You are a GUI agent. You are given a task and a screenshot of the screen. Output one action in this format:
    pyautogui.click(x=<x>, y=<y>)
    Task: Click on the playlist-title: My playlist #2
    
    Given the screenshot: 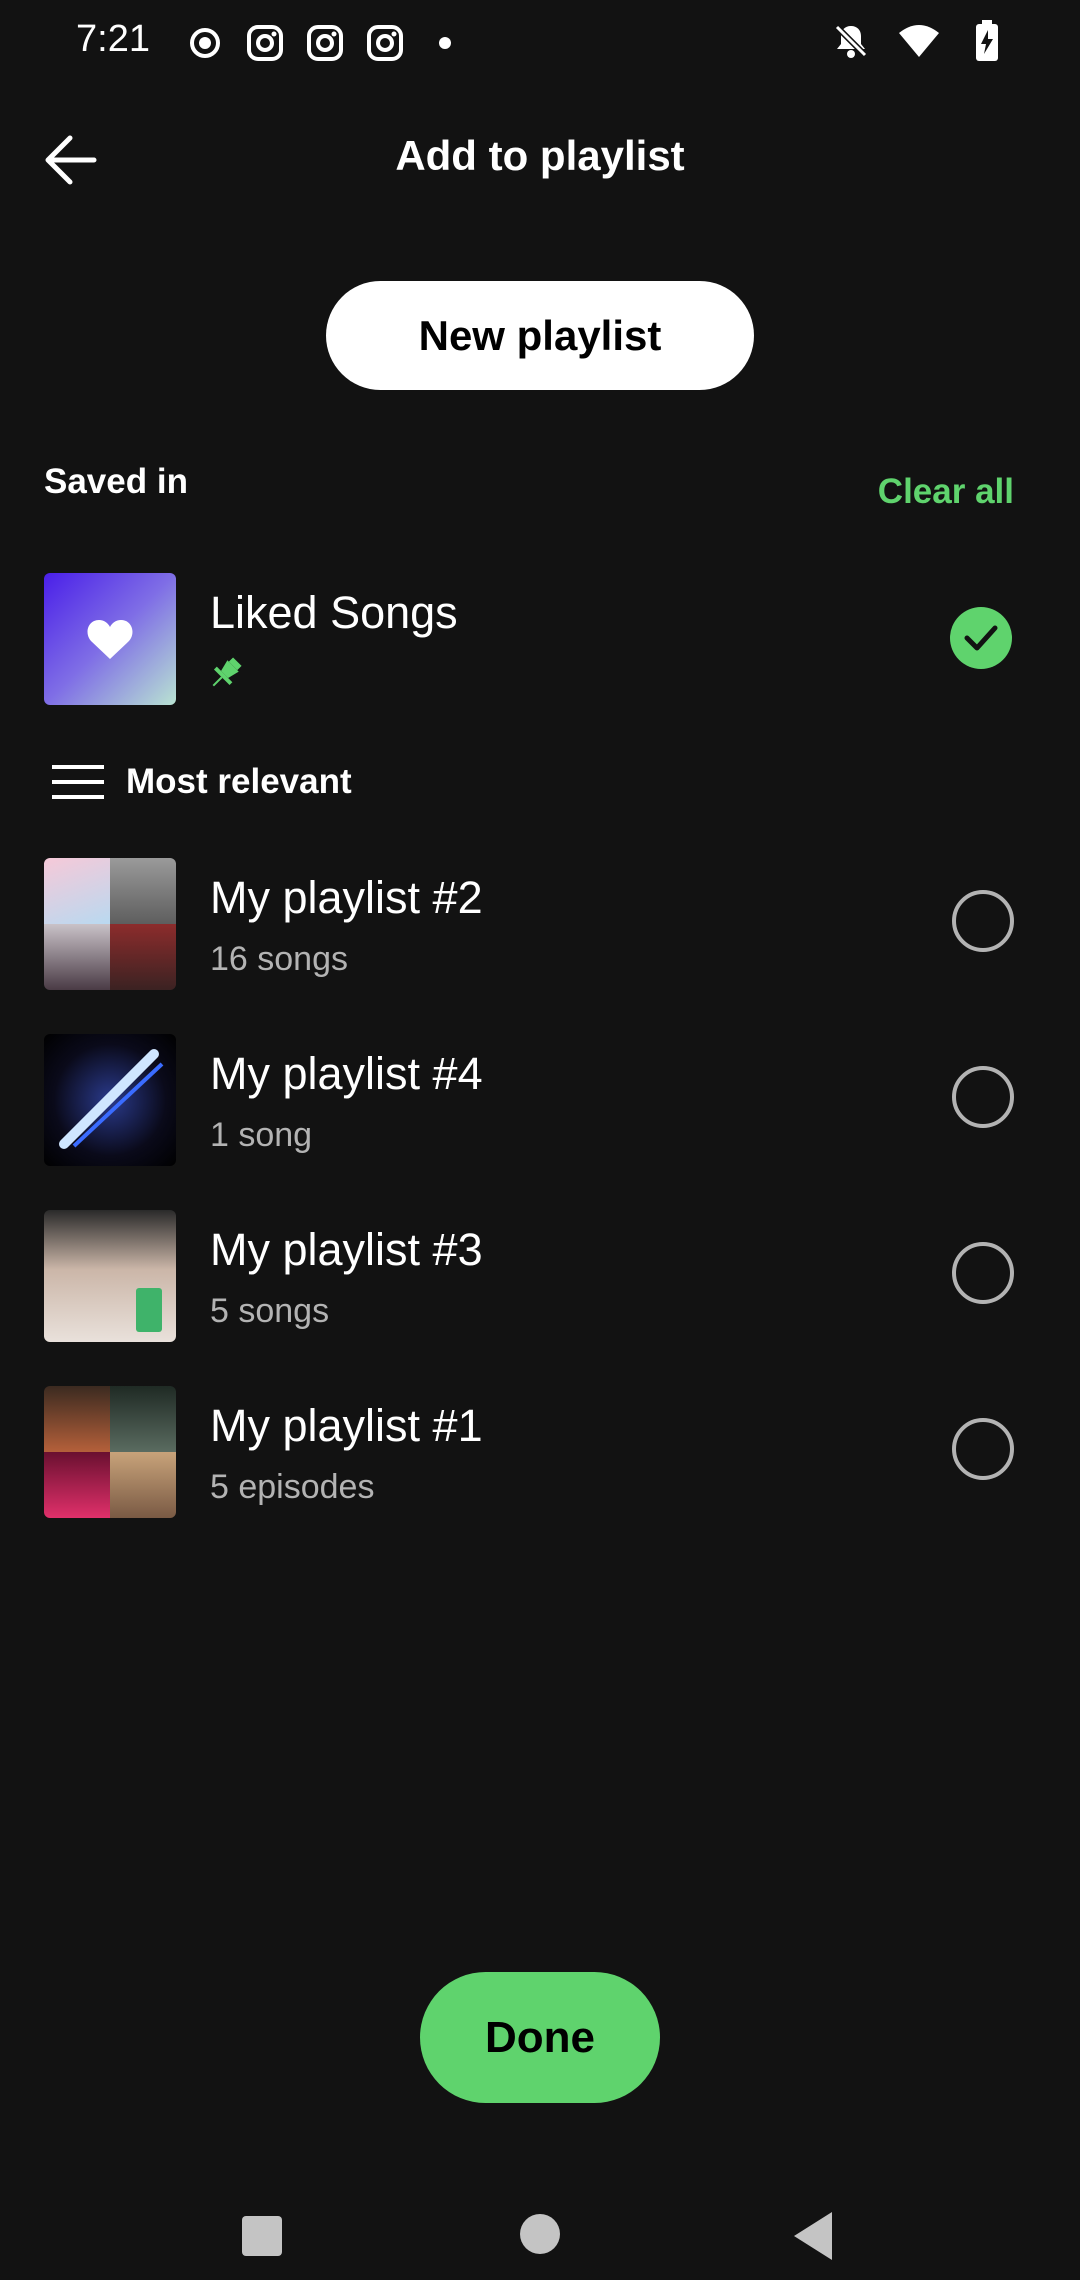 What is the action you would take?
    pyautogui.click(x=346, y=897)
    